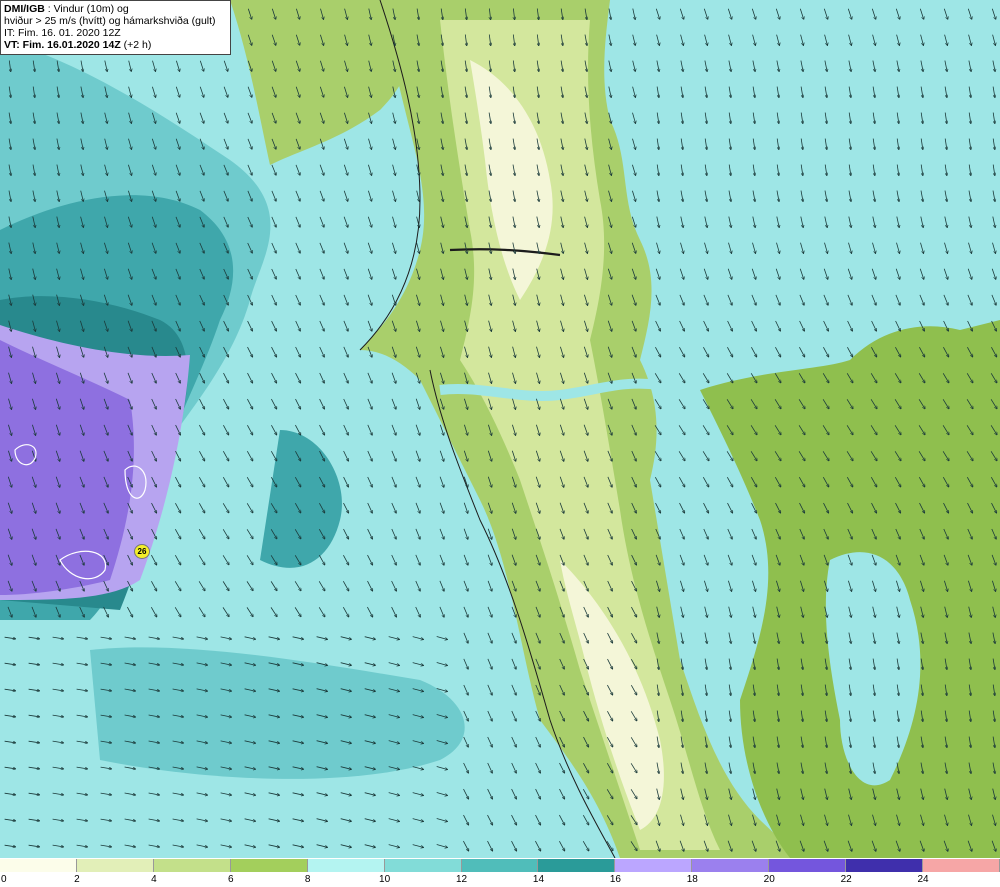 The width and height of the screenshot is (1000, 887). I want to click on legend-tick: 2, so click(77, 879).